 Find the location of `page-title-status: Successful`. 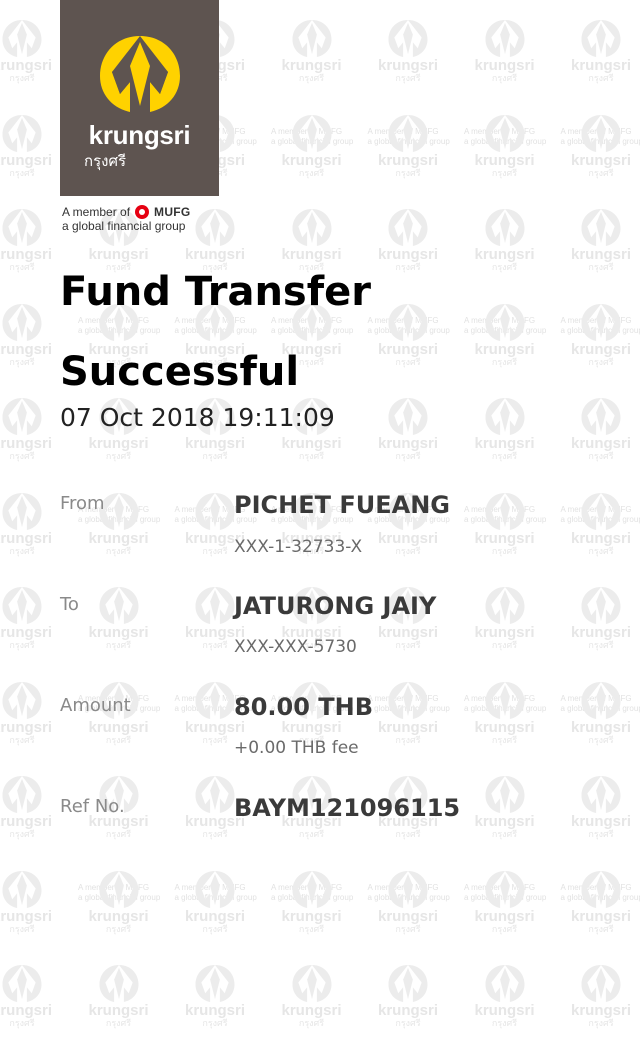

page-title-status: Successful is located at coordinates (180, 372).